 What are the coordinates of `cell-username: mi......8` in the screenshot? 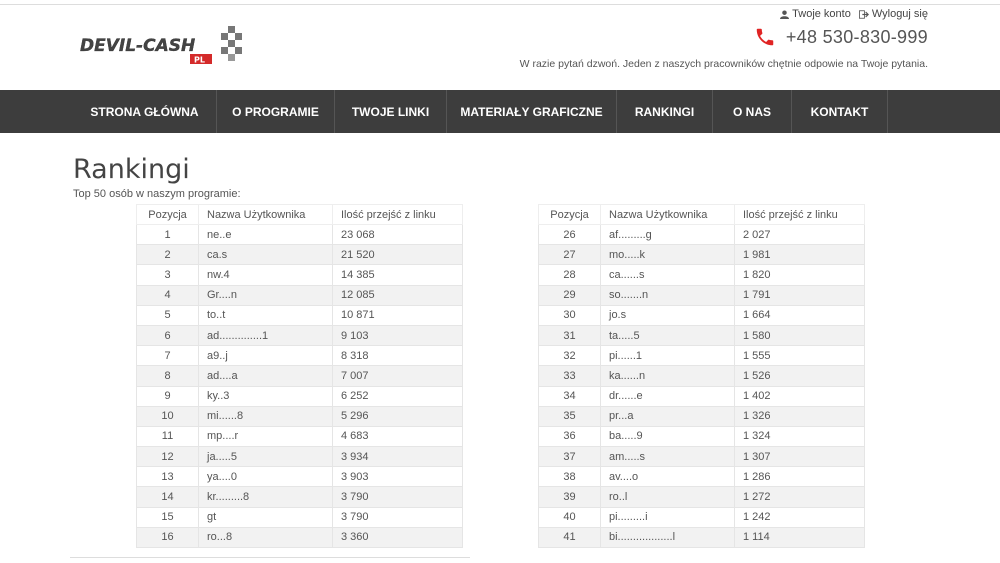 It's located at (265, 416).